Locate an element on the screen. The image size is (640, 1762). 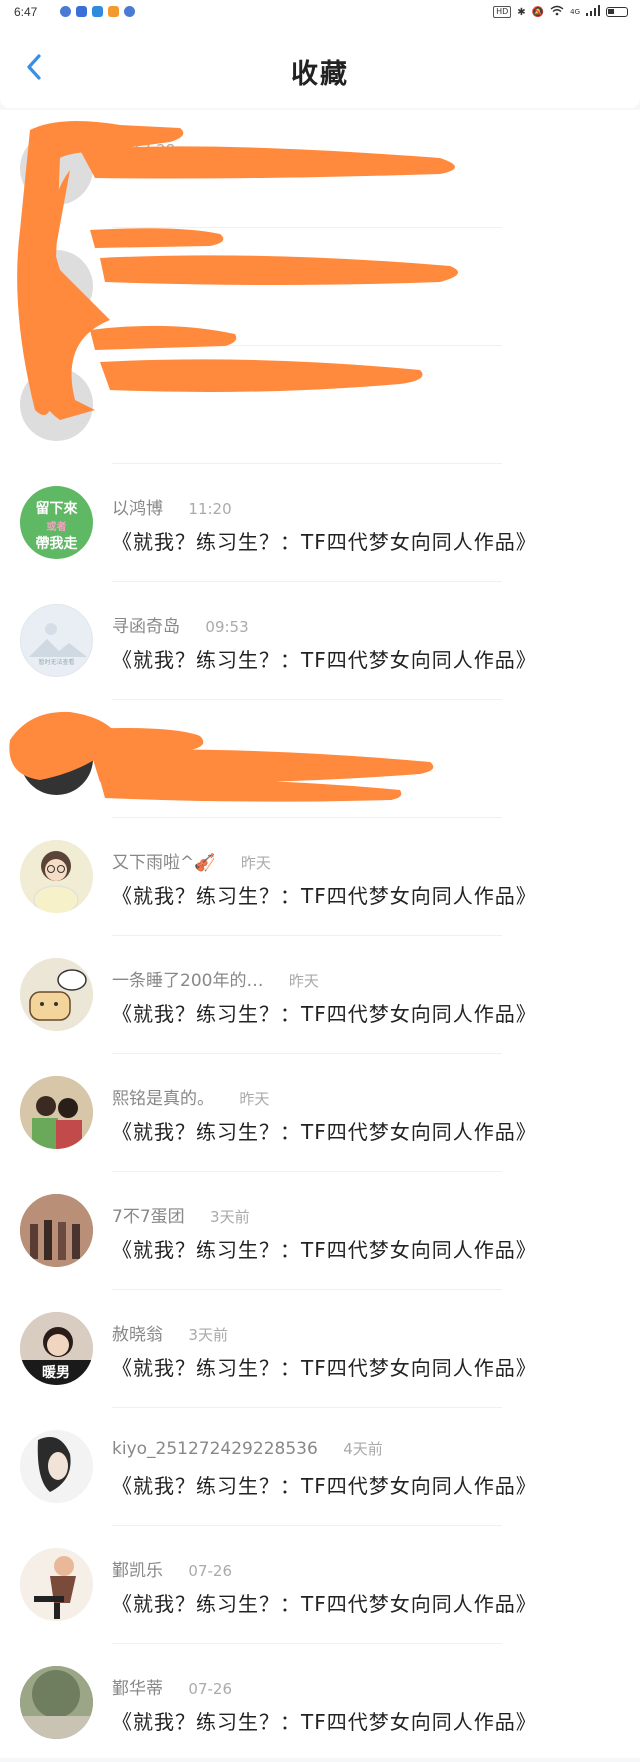
bluetooth-icon: ✱ is located at coordinates (521, 12).